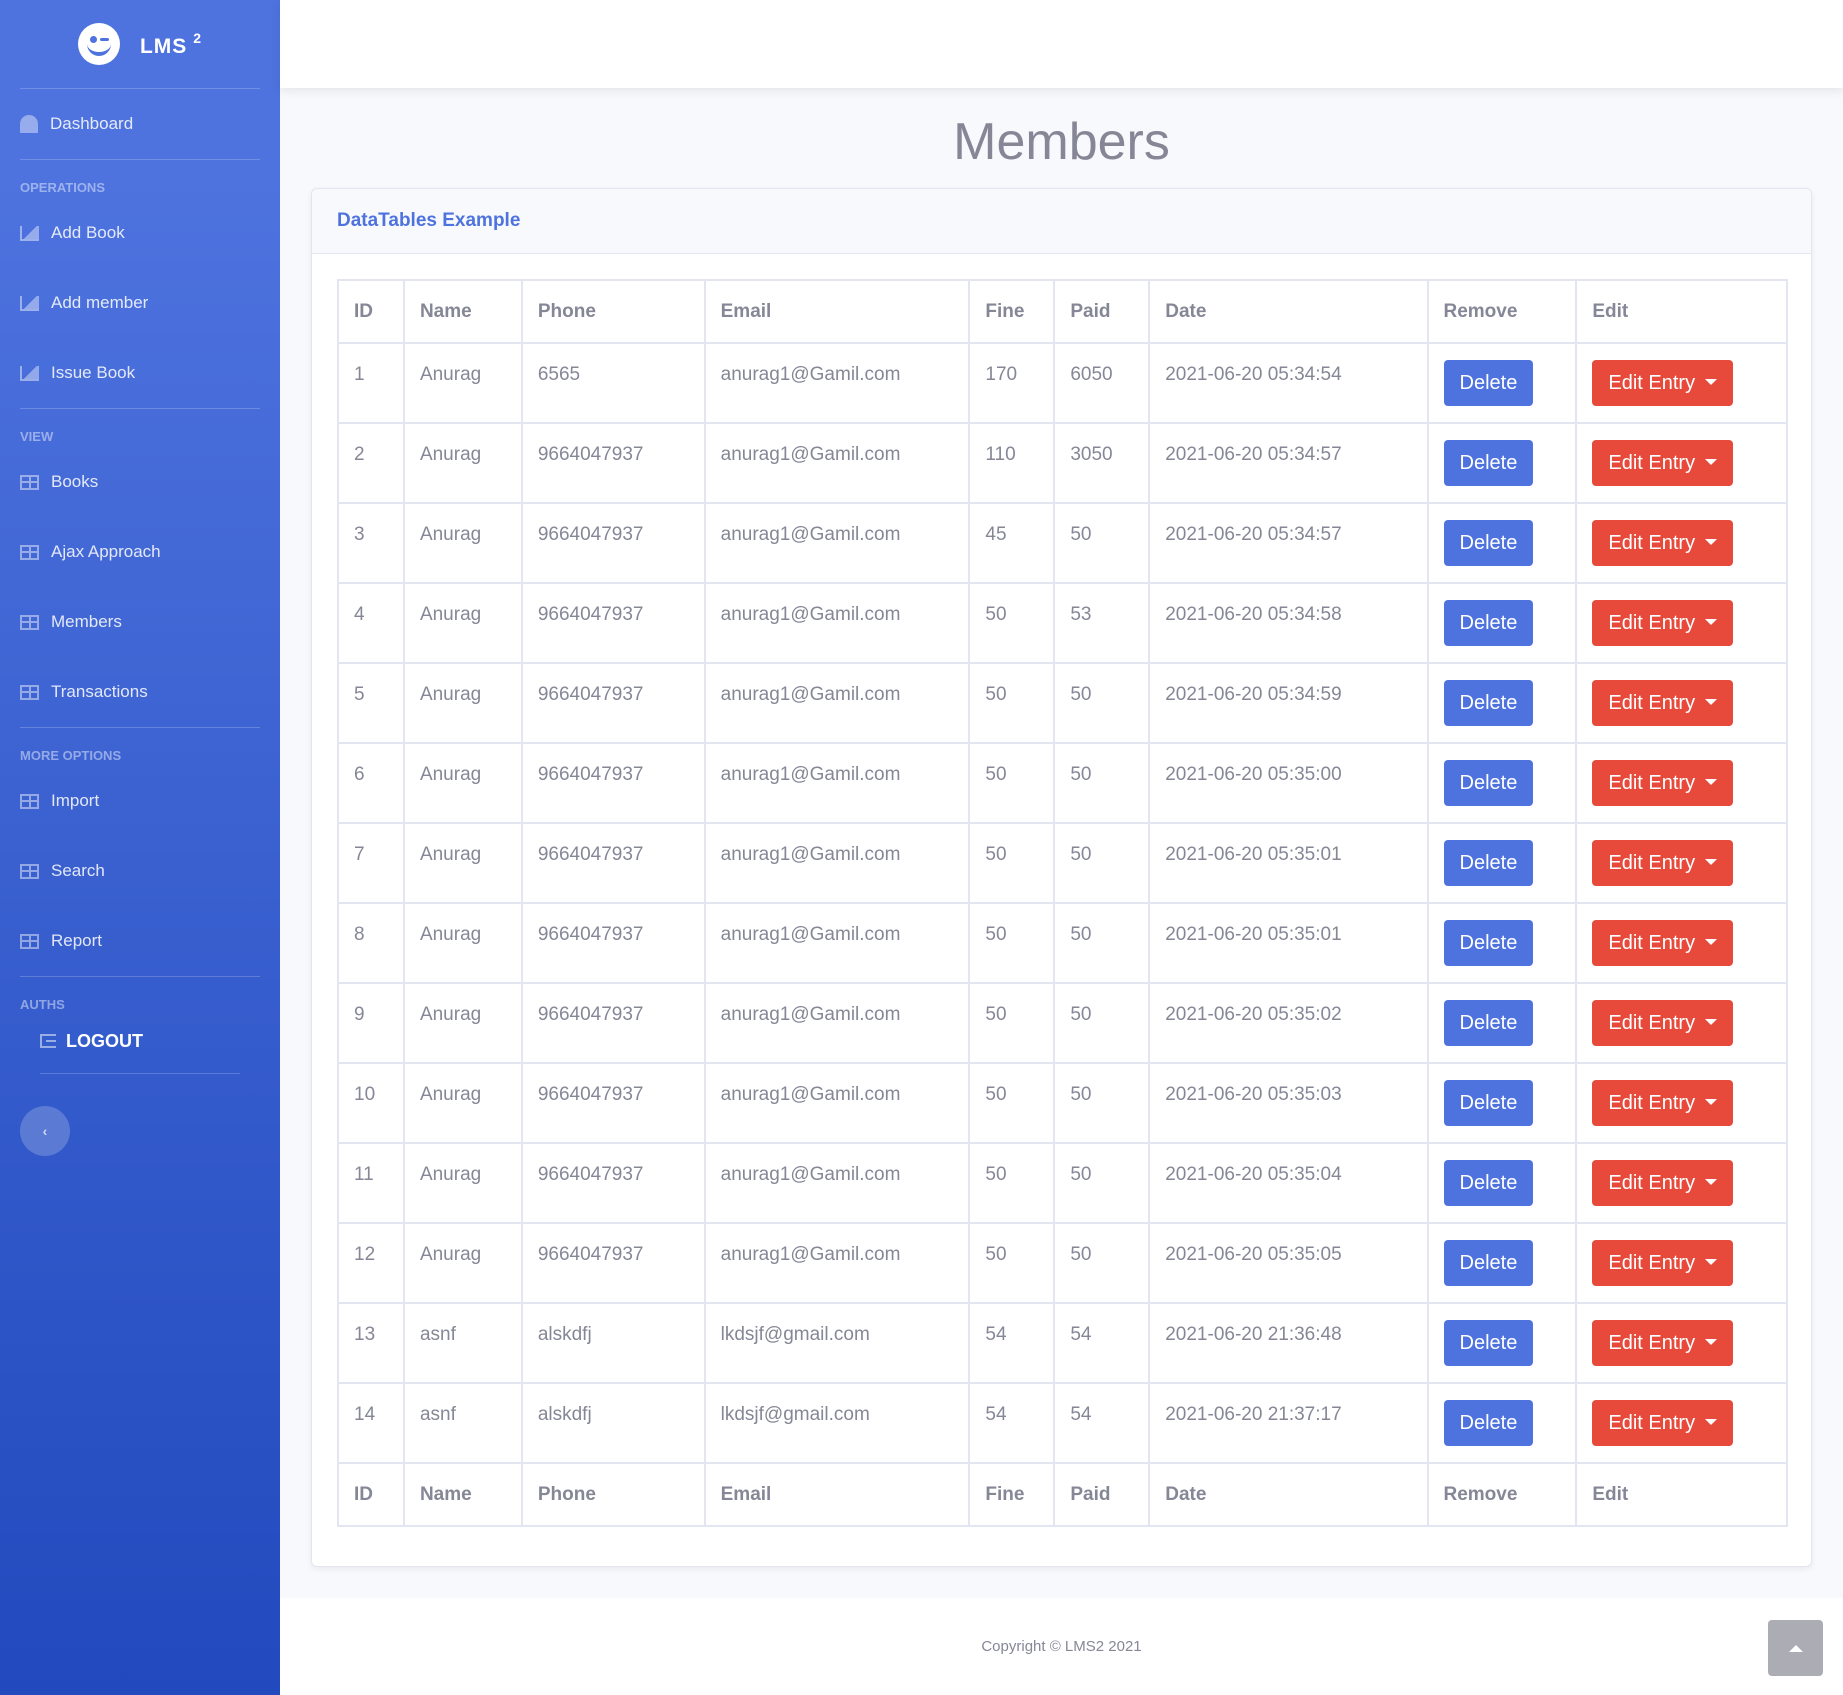 The height and width of the screenshot is (1695, 1843). What do you see at coordinates (1102, 383) in the screenshot?
I see `cell-paid: 6050` at bounding box center [1102, 383].